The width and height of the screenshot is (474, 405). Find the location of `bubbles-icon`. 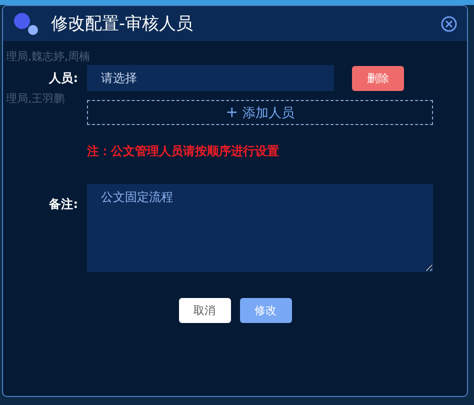

bubbles-icon is located at coordinates (26, 24).